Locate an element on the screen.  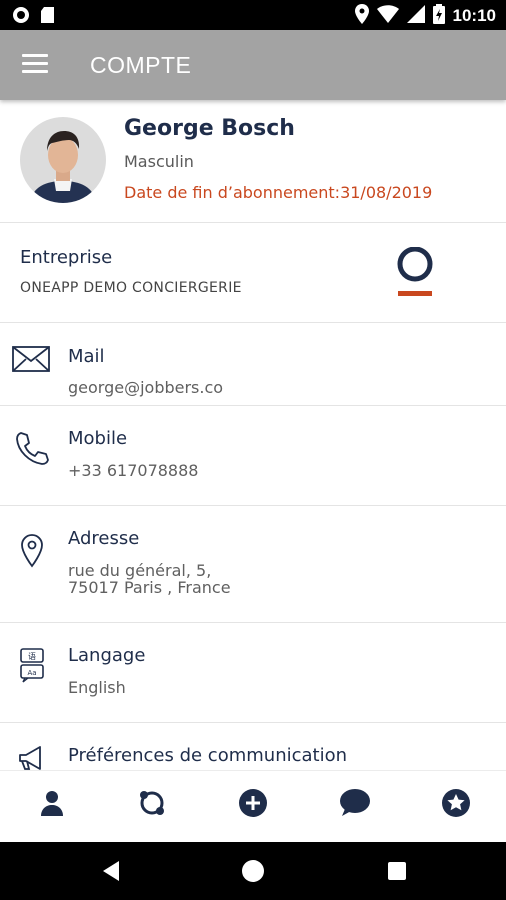
address-line-2: 75017 Paris , France is located at coordinates (149, 587).